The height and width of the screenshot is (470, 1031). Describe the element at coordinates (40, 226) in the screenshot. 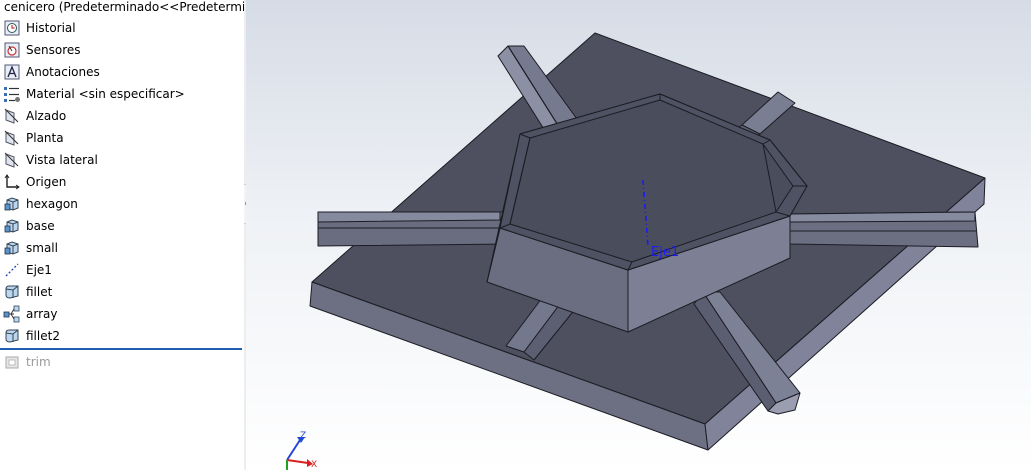

I see `tree-item-label: base` at that location.